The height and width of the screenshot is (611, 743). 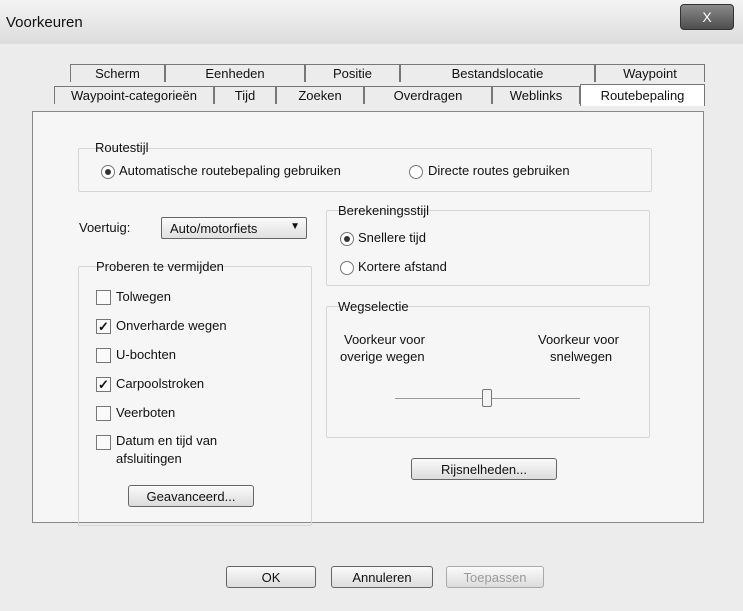 I want to click on tab-label: Positie, so click(x=352, y=73).